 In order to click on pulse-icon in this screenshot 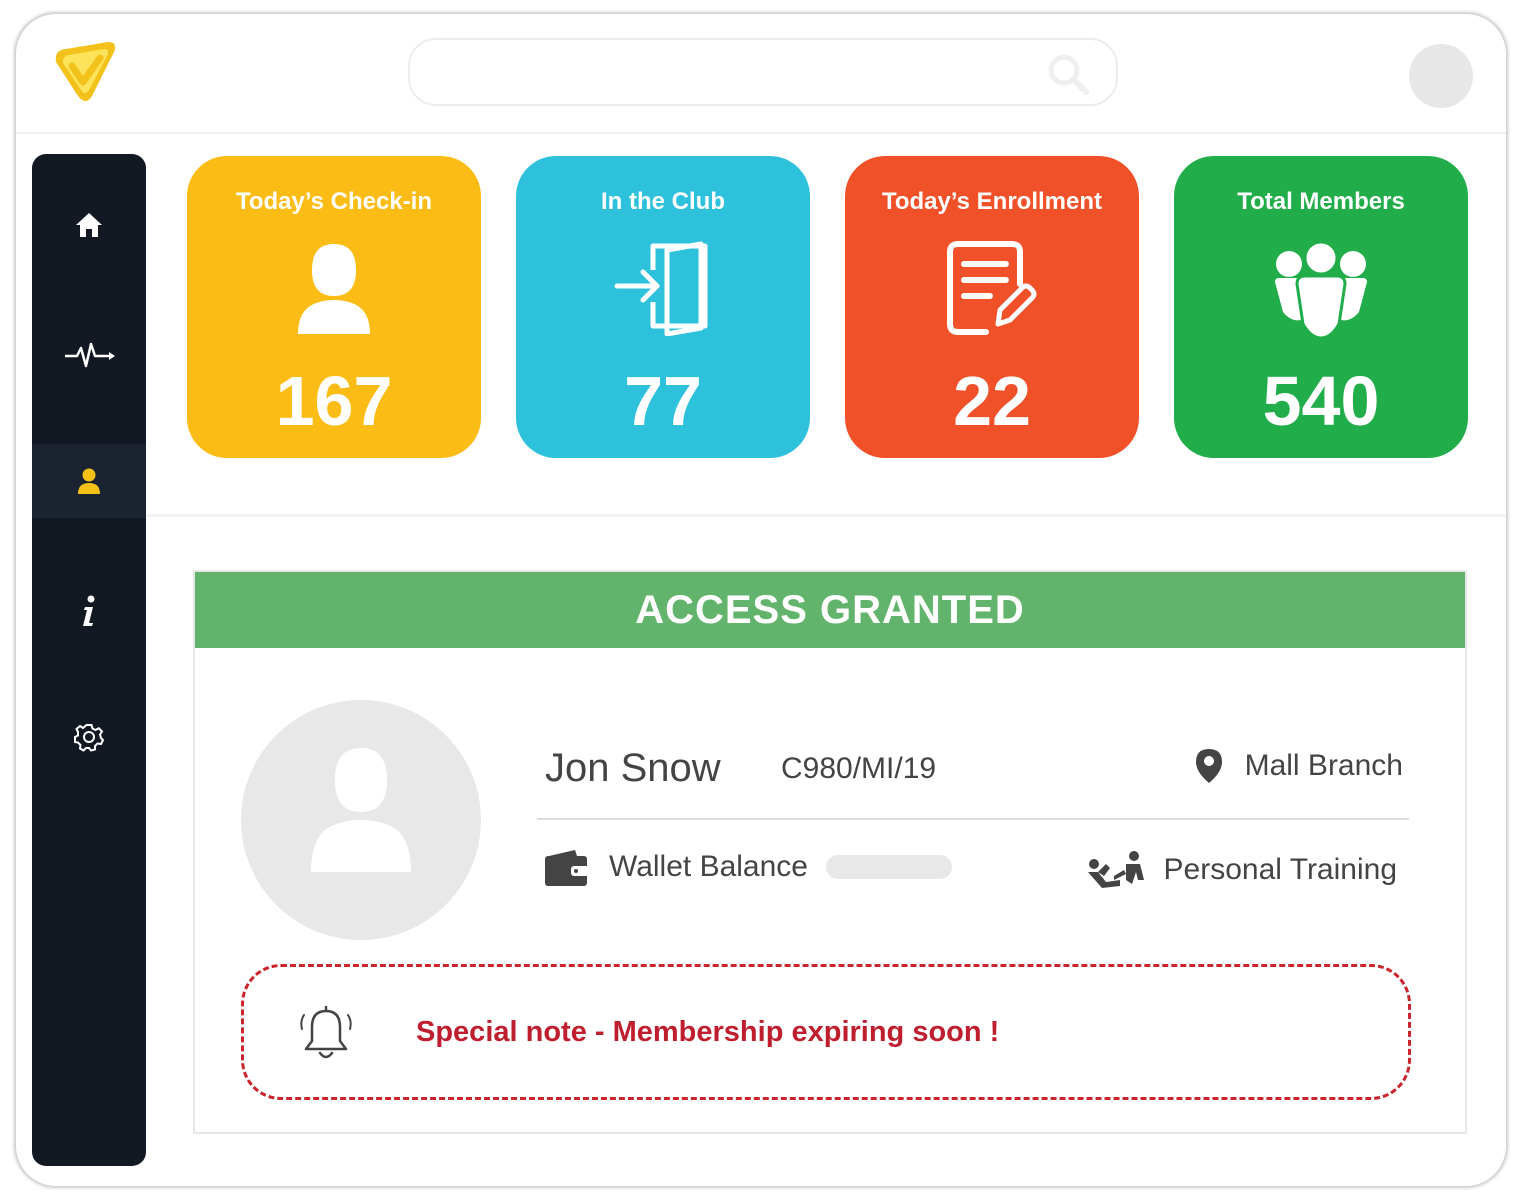, I will do `click(90, 355)`.